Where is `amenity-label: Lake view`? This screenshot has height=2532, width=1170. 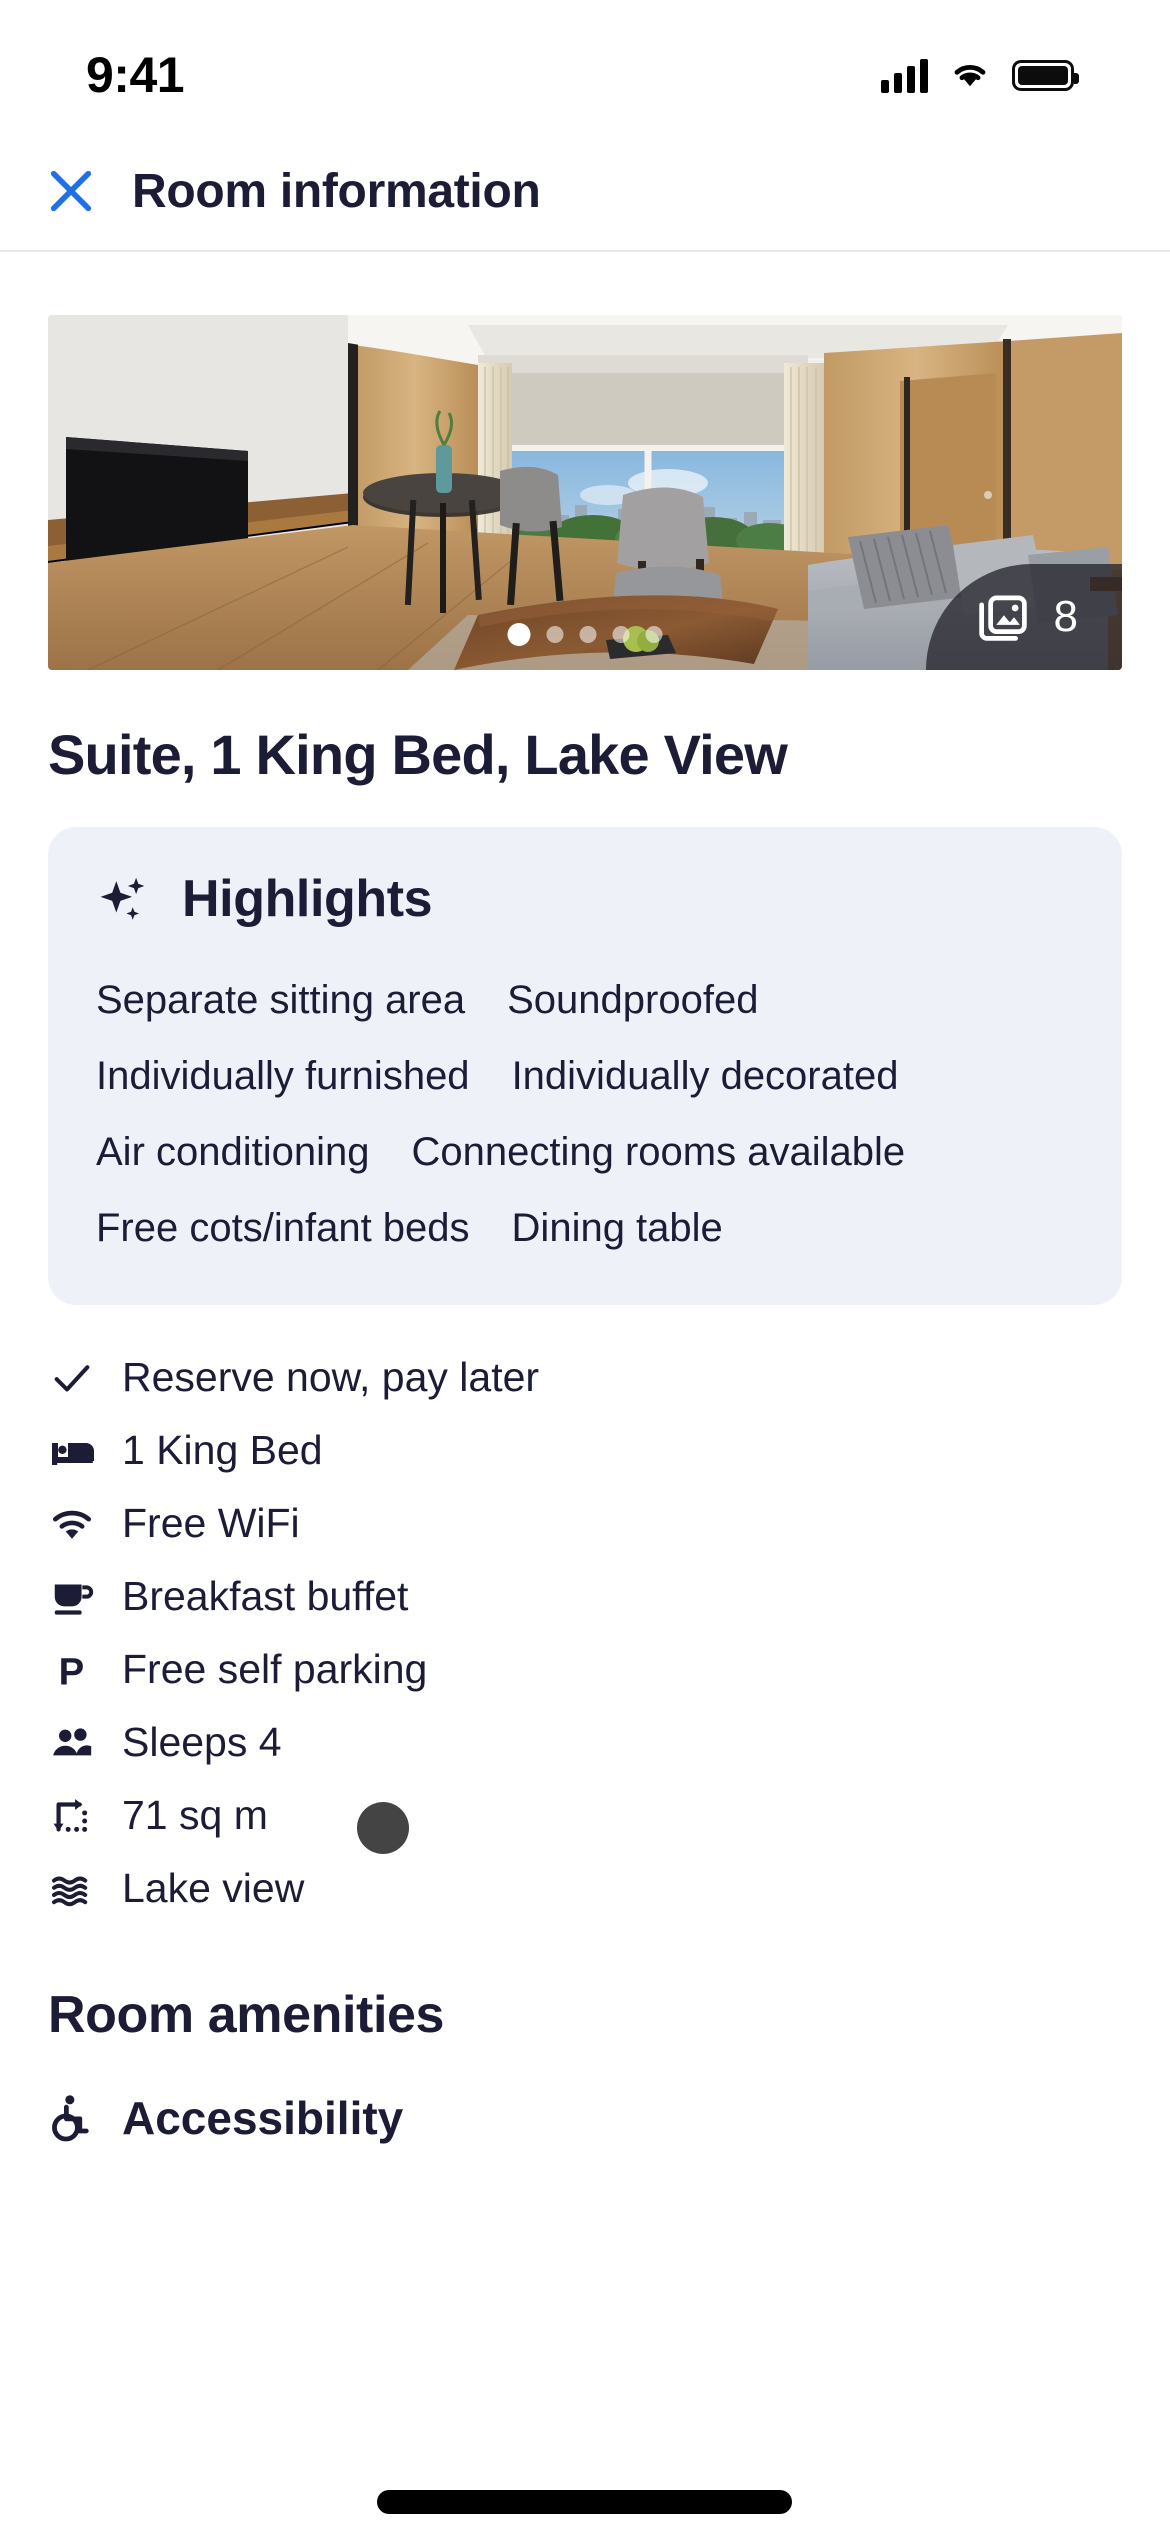
amenity-label: Lake view is located at coordinates (213, 1888).